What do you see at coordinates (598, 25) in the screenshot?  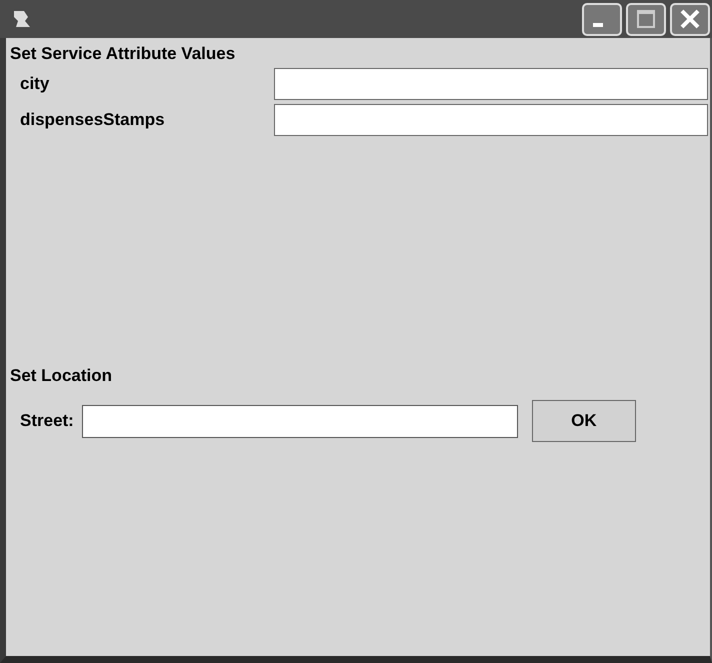 I see `minimize-icon` at bounding box center [598, 25].